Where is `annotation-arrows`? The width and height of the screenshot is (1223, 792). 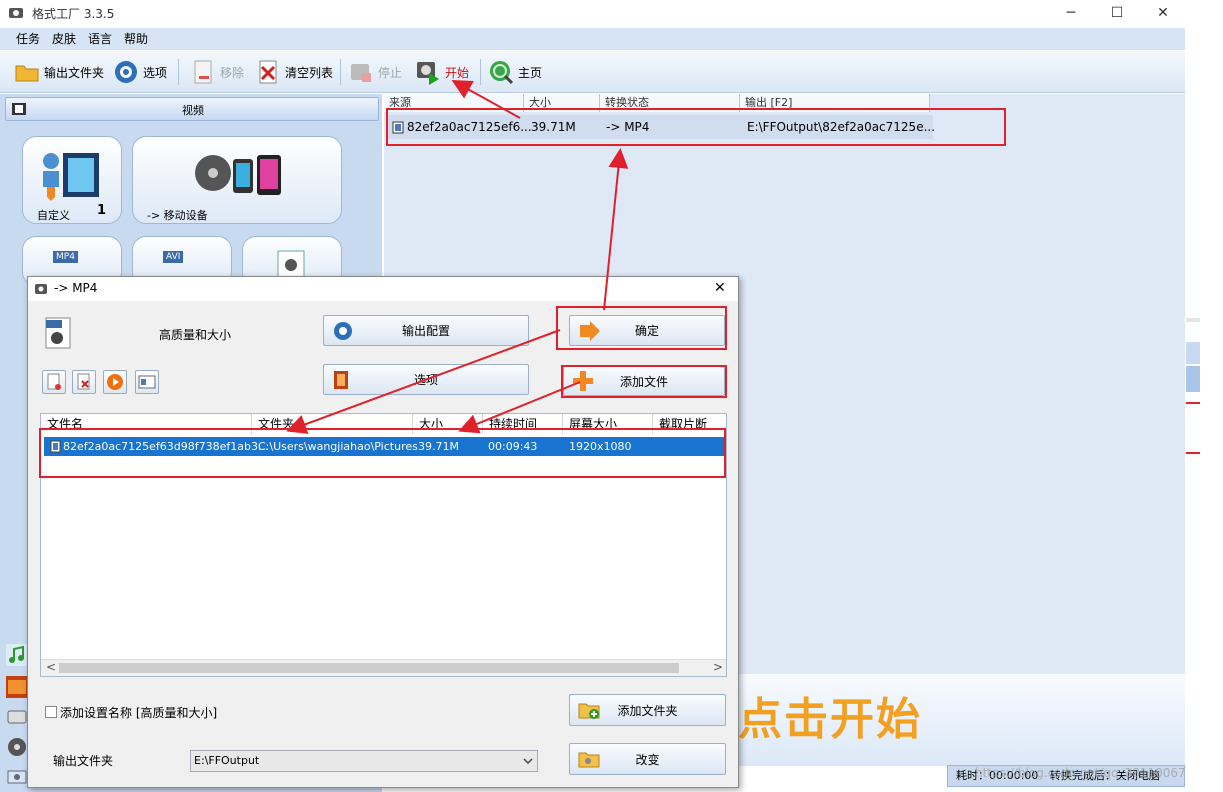 annotation-arrows is located at coordinates (457, 257).